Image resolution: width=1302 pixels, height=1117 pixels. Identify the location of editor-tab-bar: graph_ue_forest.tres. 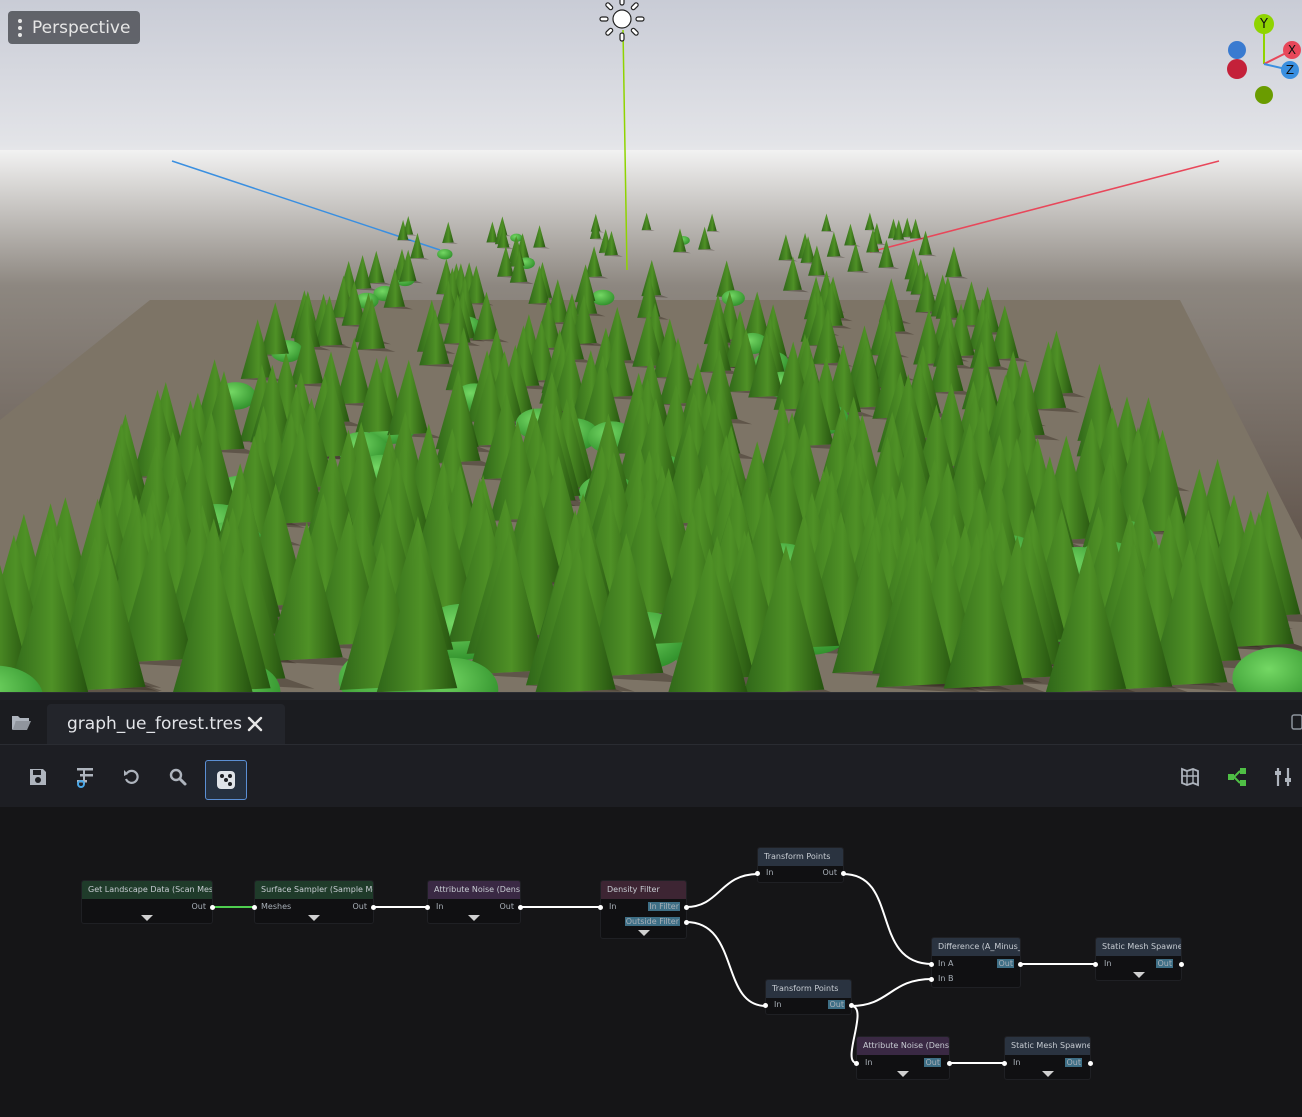
(651, 722).